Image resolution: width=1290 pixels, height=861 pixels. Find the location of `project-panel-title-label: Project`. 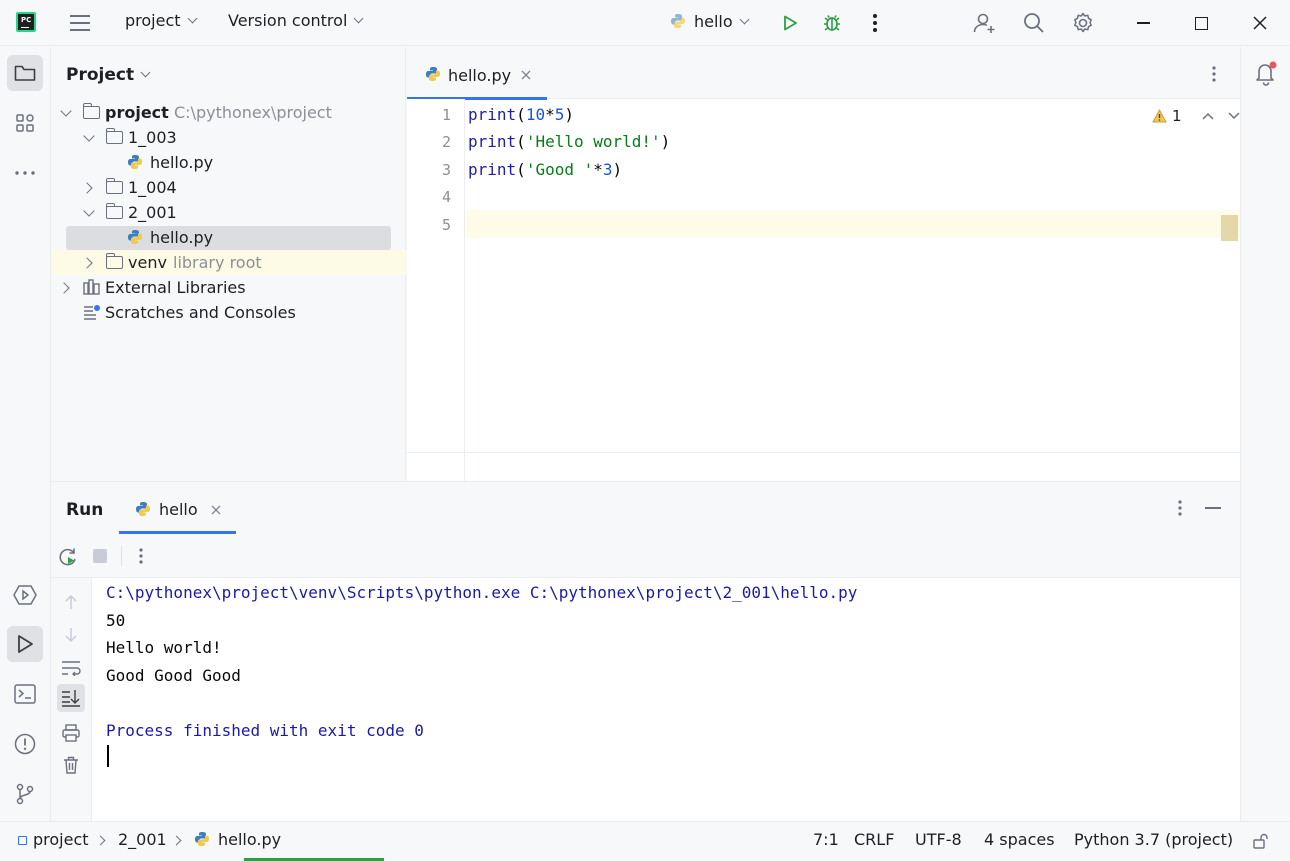

project-panel-title-label: Project is located at coordinates (100, 75).